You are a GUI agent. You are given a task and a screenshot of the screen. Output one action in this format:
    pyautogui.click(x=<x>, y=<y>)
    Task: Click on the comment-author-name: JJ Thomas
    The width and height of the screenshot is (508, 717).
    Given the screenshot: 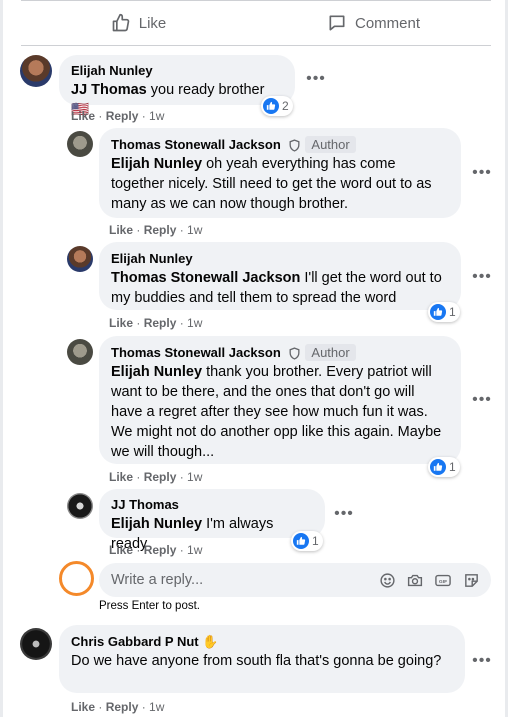 What is the action you would take?
    pyautogui.click(x=212, y=505)
    